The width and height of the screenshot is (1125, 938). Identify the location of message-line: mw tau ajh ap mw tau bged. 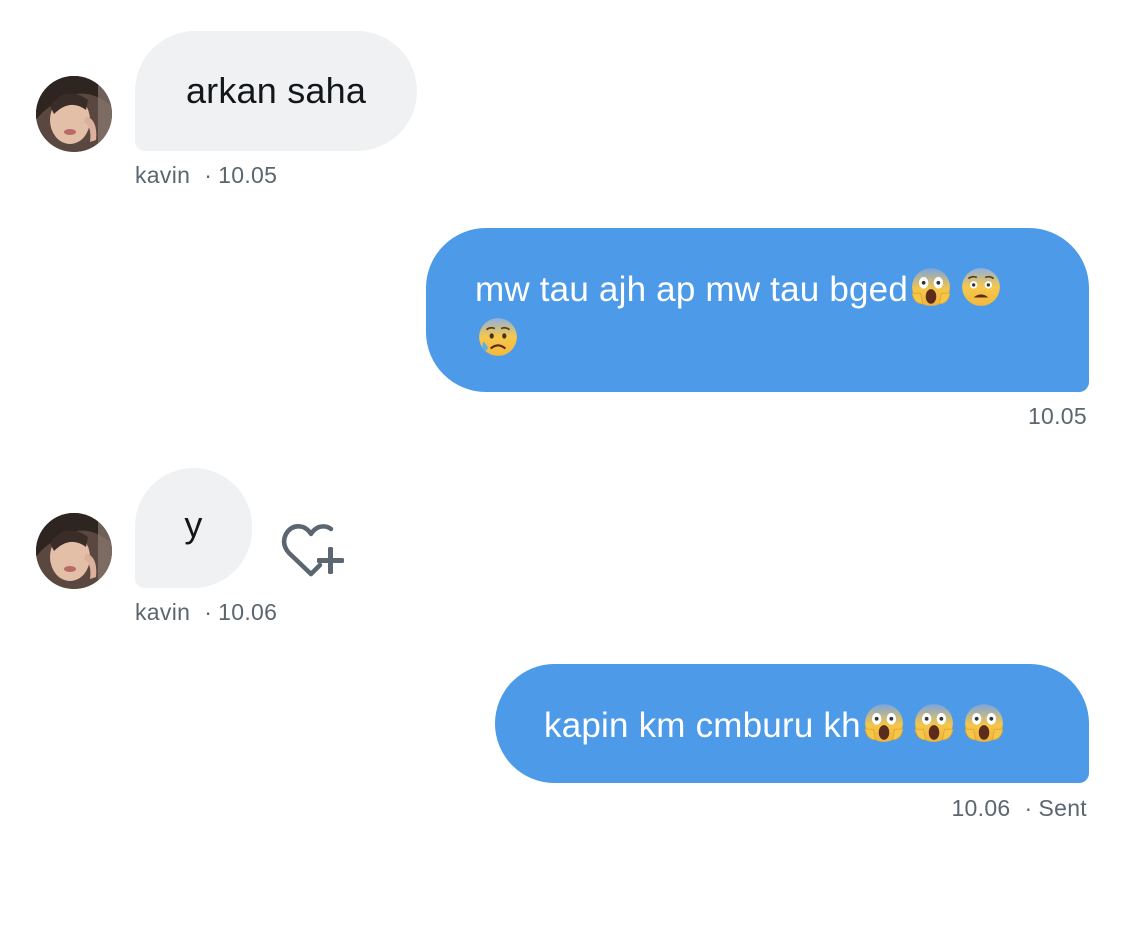
(762, 289).